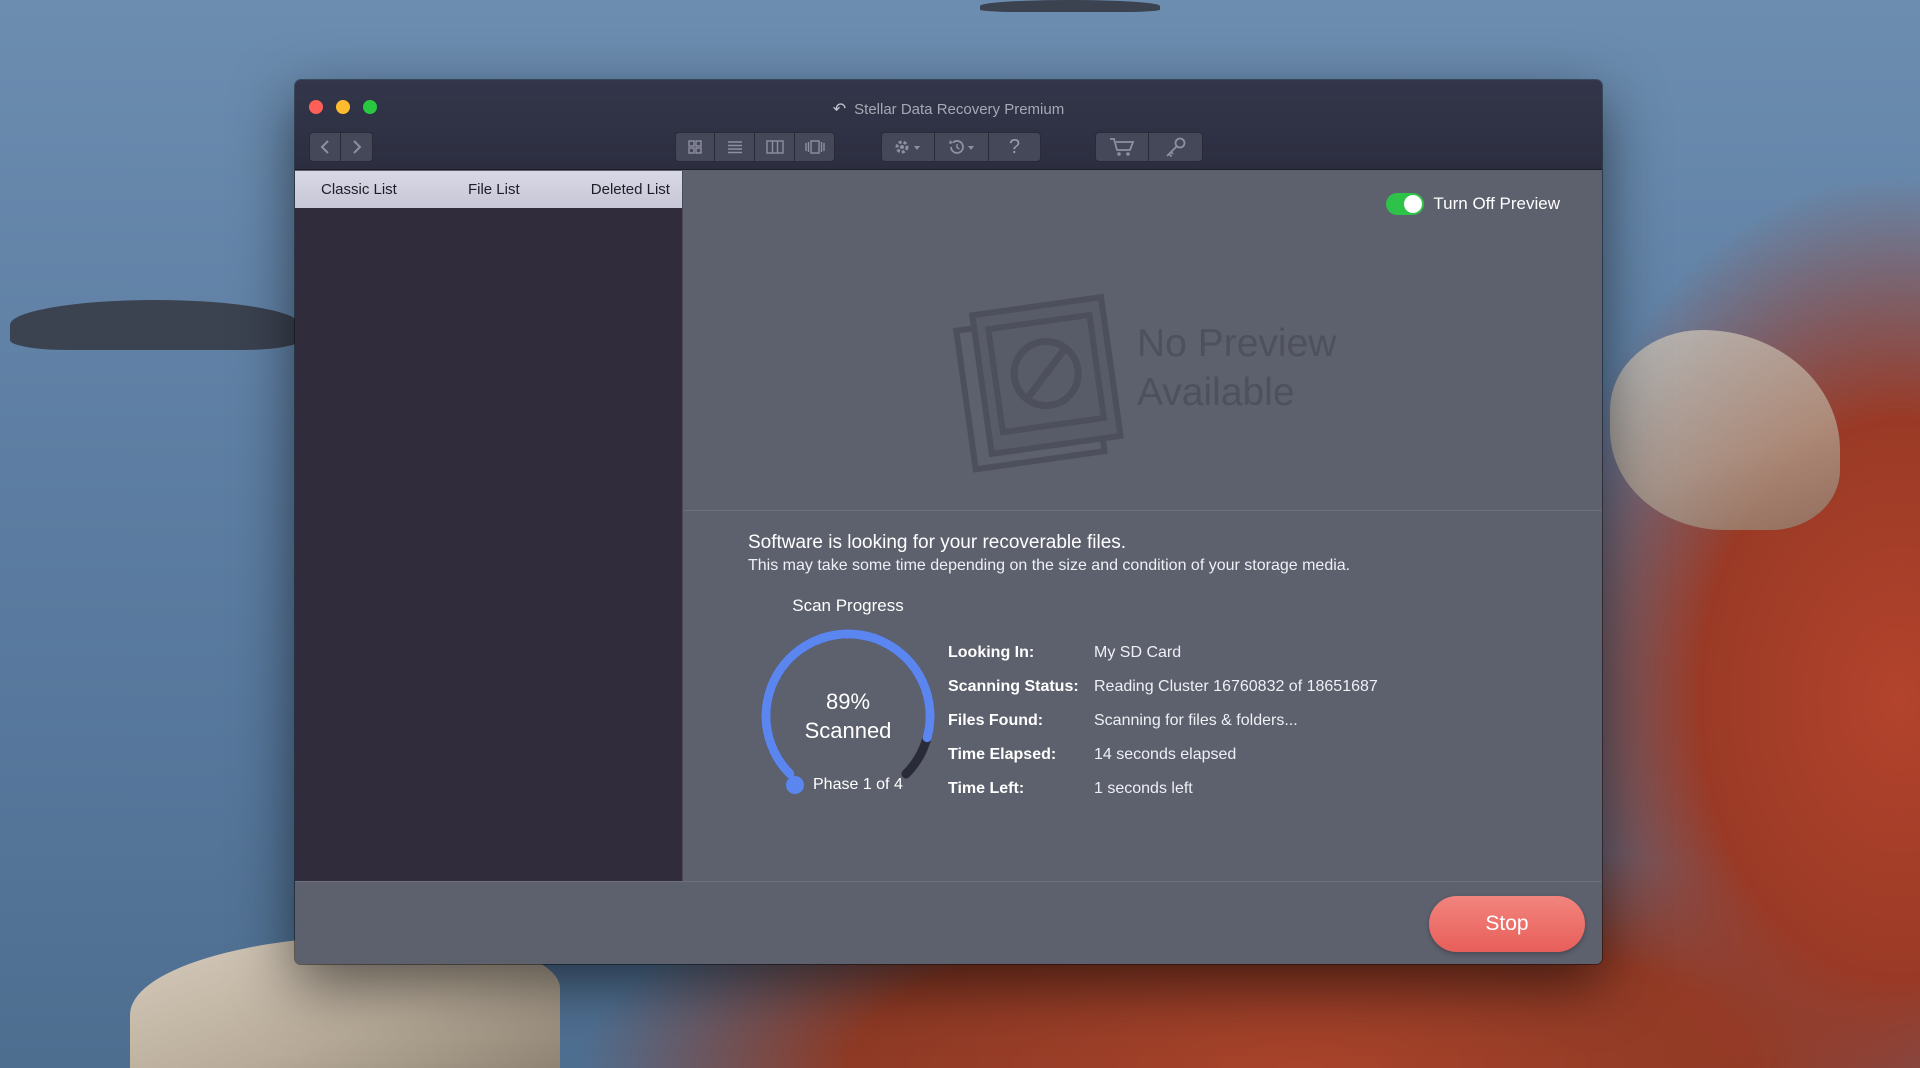 The width and height of the screenshot is (1920, 1068). Describe the element at coordinates (839, 109) in the screenshot. I see `back-arrow-icon: ↶` at that location.